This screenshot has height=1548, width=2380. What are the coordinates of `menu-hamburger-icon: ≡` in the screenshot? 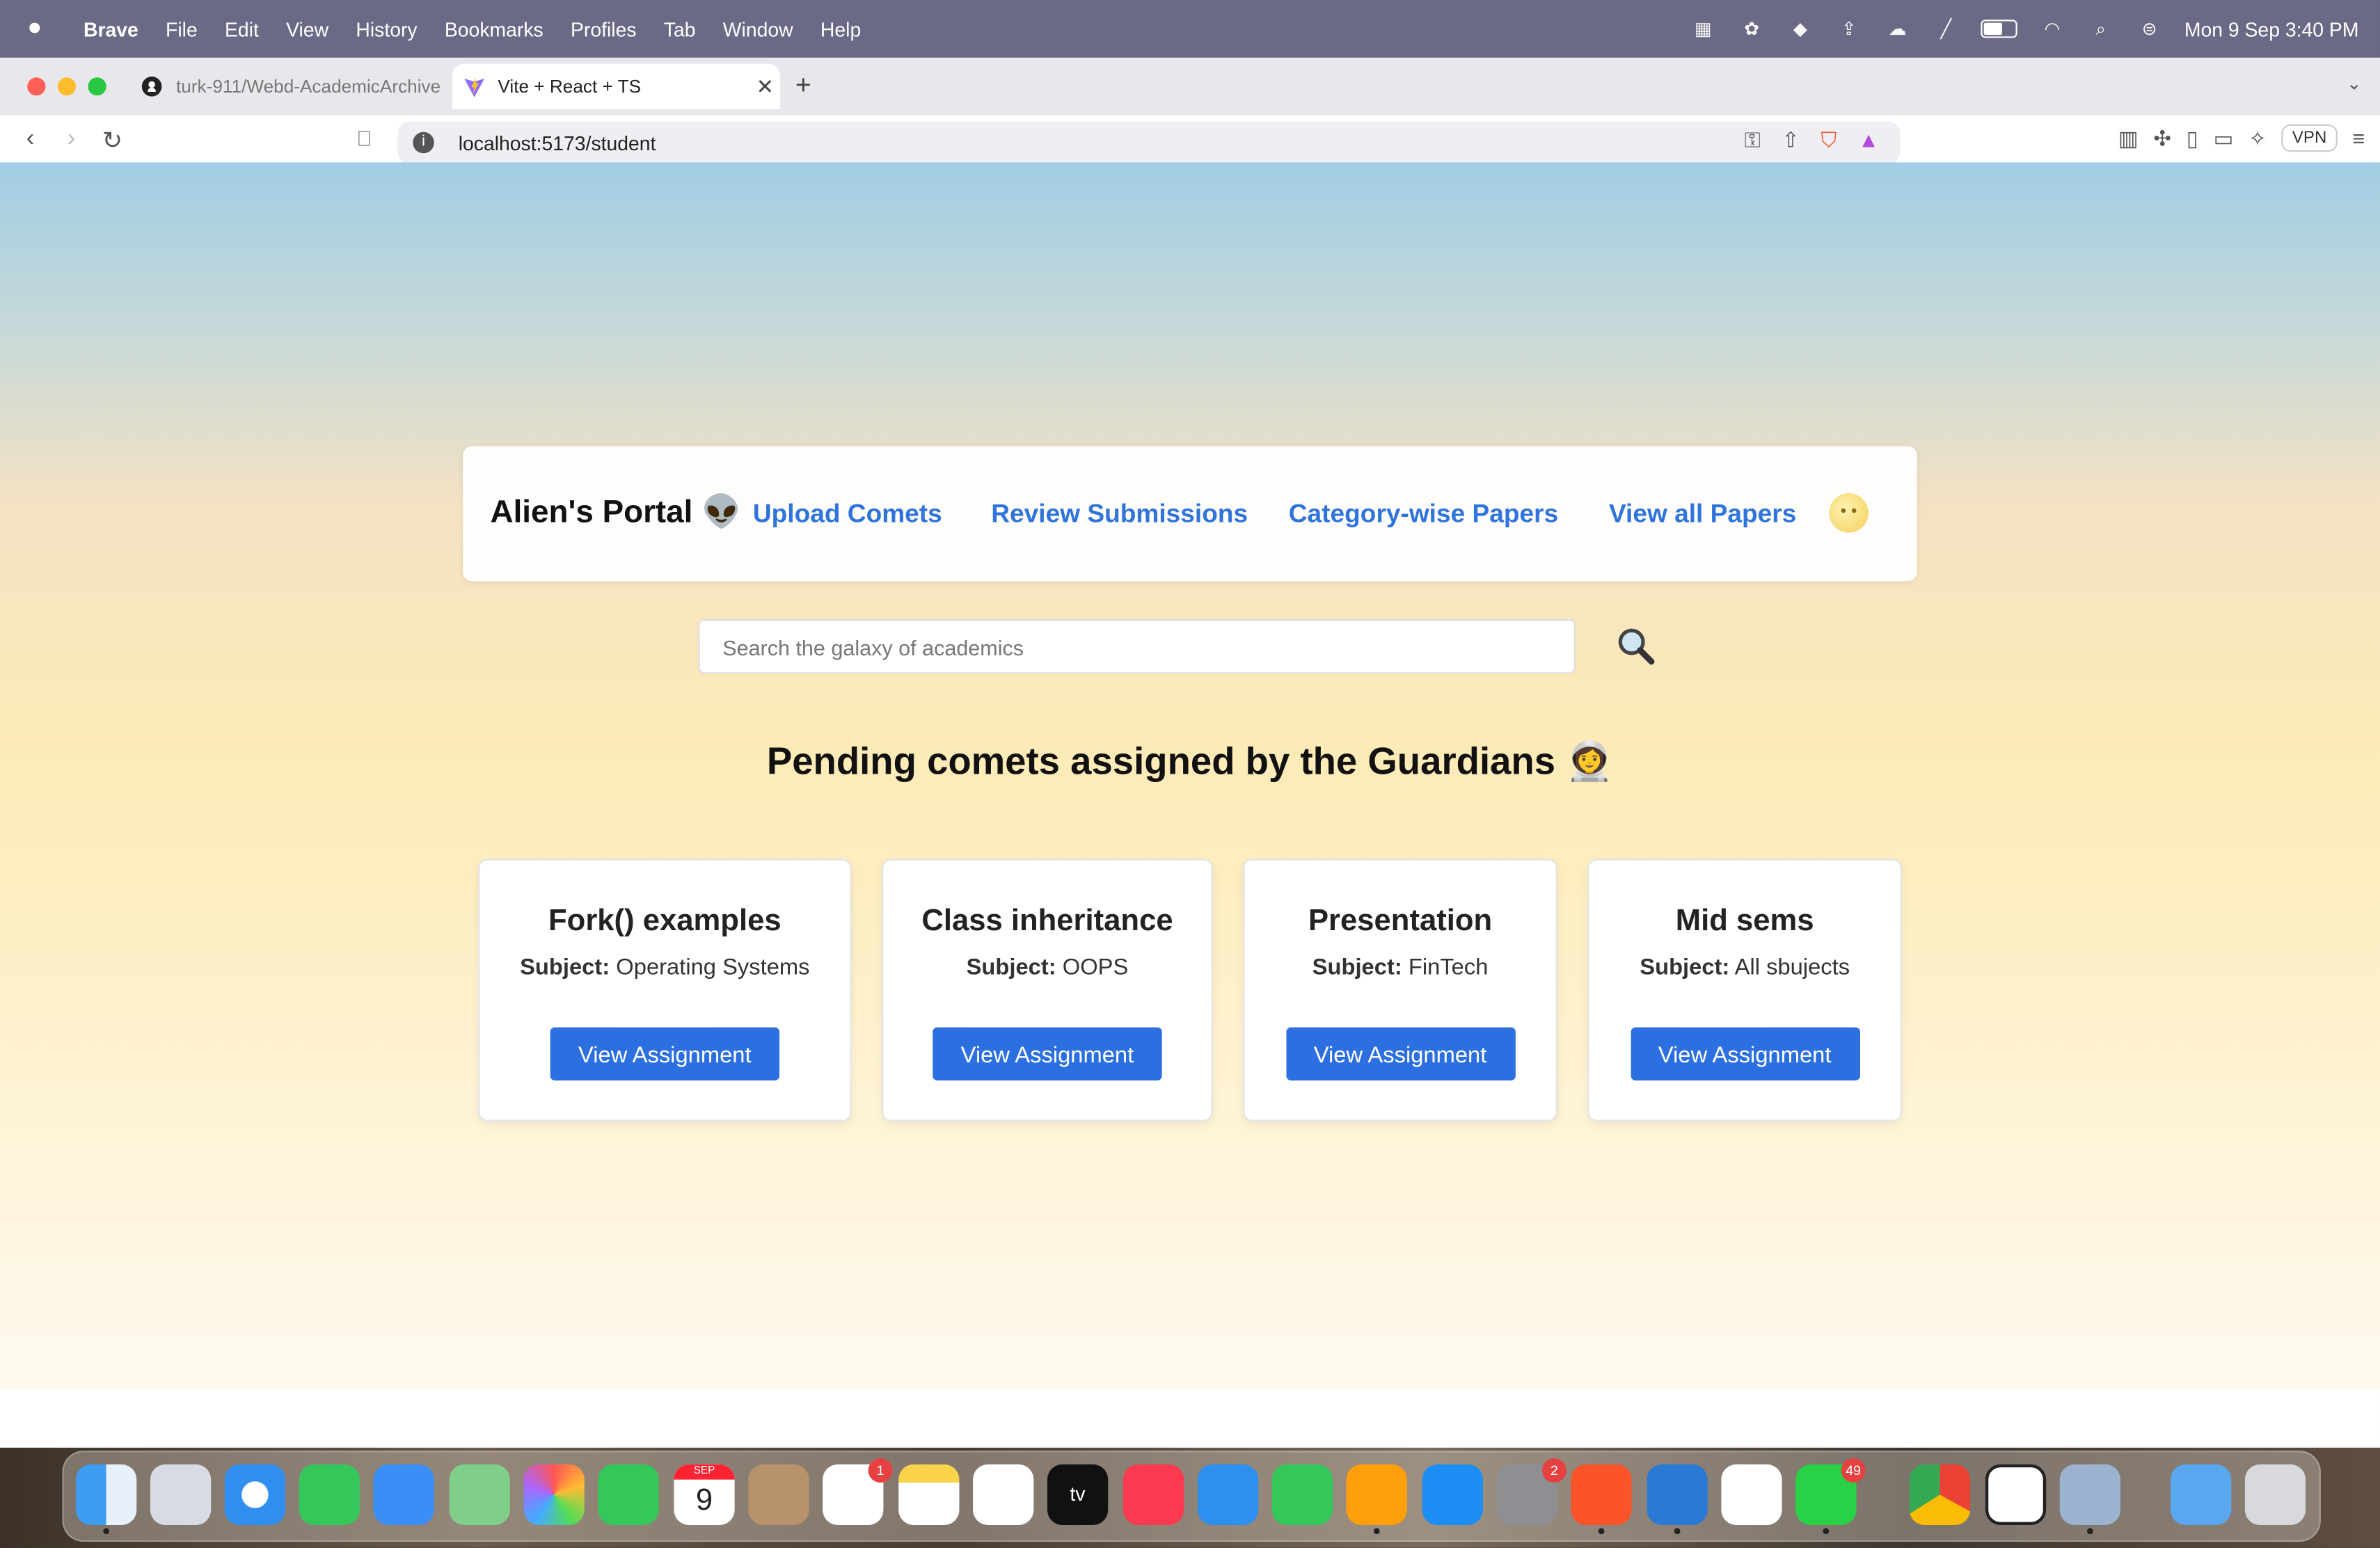 It's located at (2358, 138).